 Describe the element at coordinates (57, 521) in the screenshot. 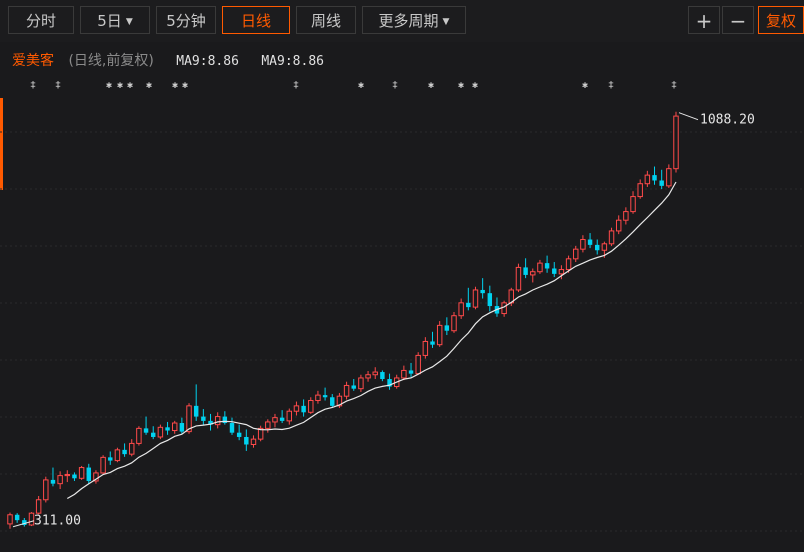

I see `min-price-label: 311.00` at that location.